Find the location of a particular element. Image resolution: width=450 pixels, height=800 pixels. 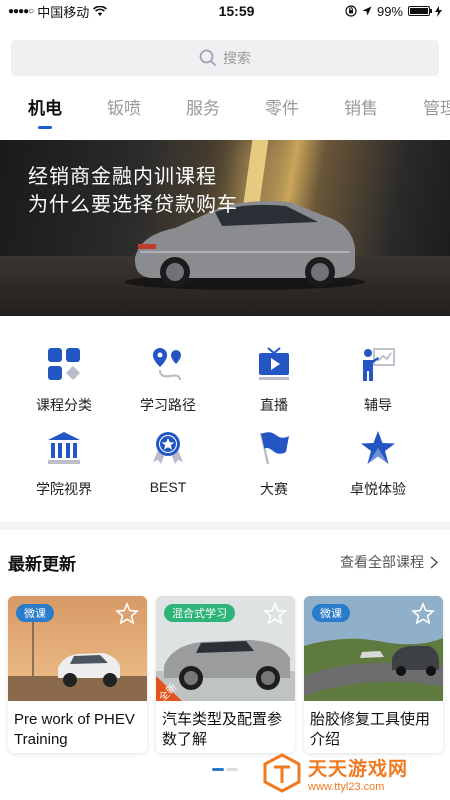

course-title: 胎胶修复工具使用介绍 is located at coordinates (370, 729).